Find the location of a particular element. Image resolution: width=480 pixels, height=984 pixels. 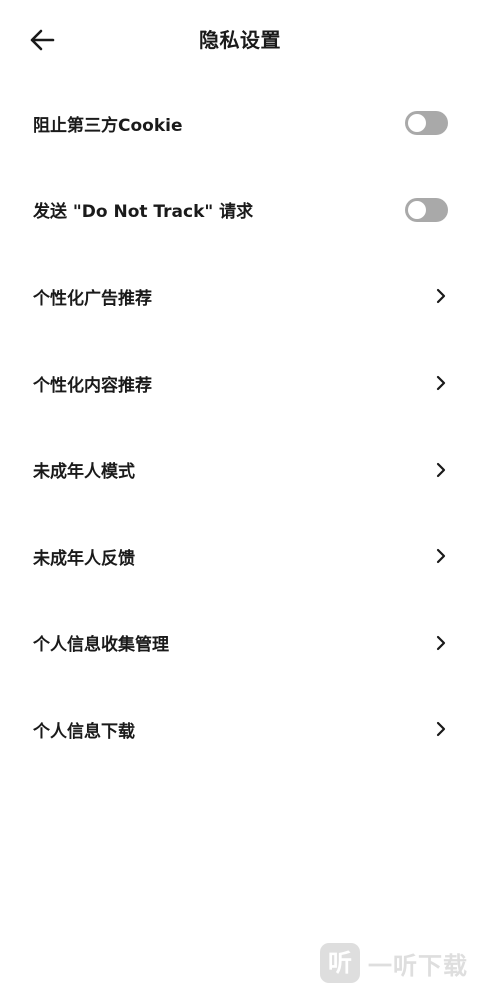

do-not-track-toggle is located at coordinates (426, 209).